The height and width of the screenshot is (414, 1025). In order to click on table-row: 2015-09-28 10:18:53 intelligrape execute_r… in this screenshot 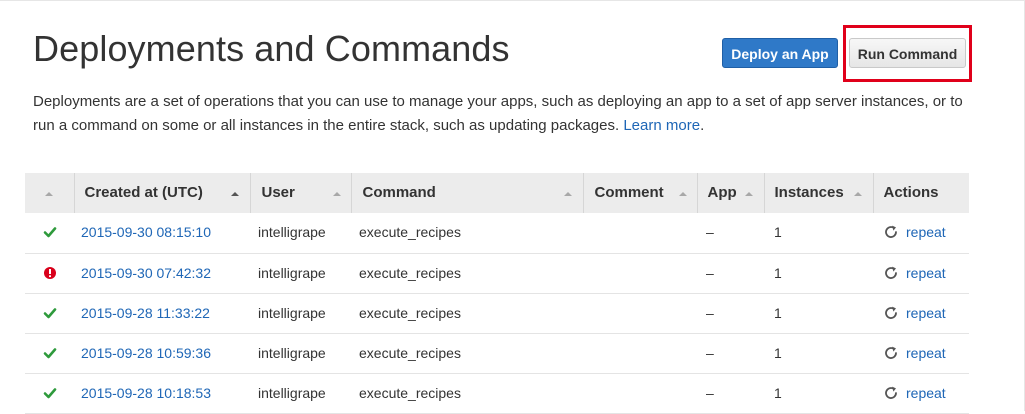, I will do `click(497, 393)`.